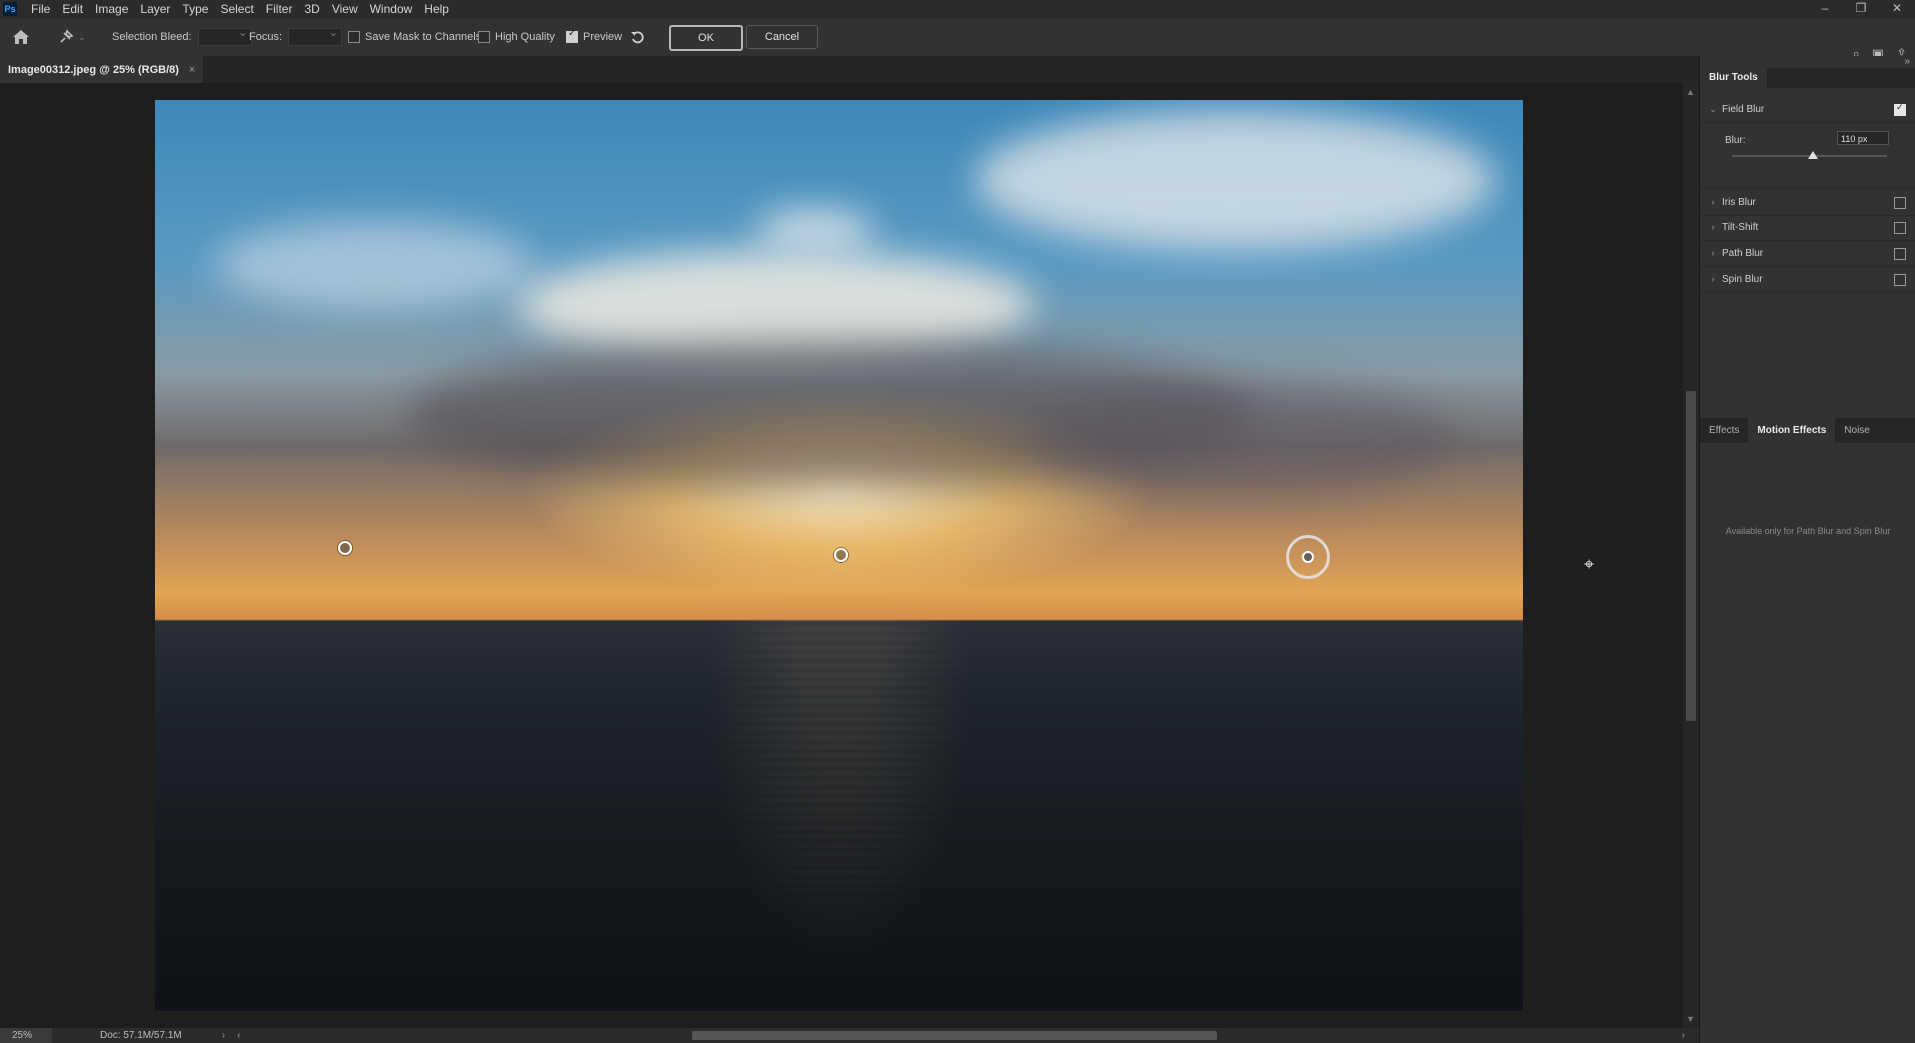 This screenshot has height=1043, width=1915. What do you see at coordinates (279, 9) in the screenshot?
I see `menu-filter: Filter` at bounding box center [279, 9].